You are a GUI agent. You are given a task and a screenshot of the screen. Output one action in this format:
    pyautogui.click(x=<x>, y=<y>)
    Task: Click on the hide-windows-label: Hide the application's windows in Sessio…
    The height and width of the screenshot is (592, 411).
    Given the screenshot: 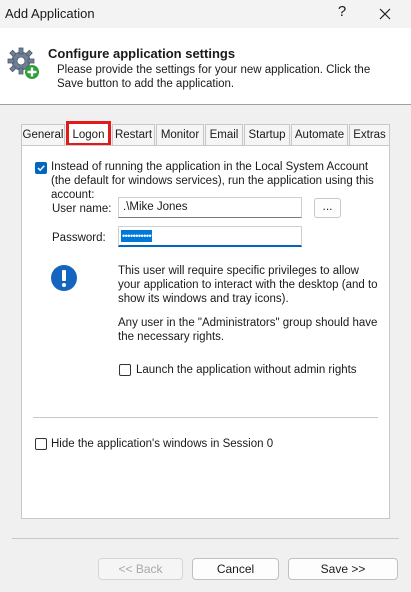 What is the action you would take?
    pyautogui.click(x=162, y=444)
    